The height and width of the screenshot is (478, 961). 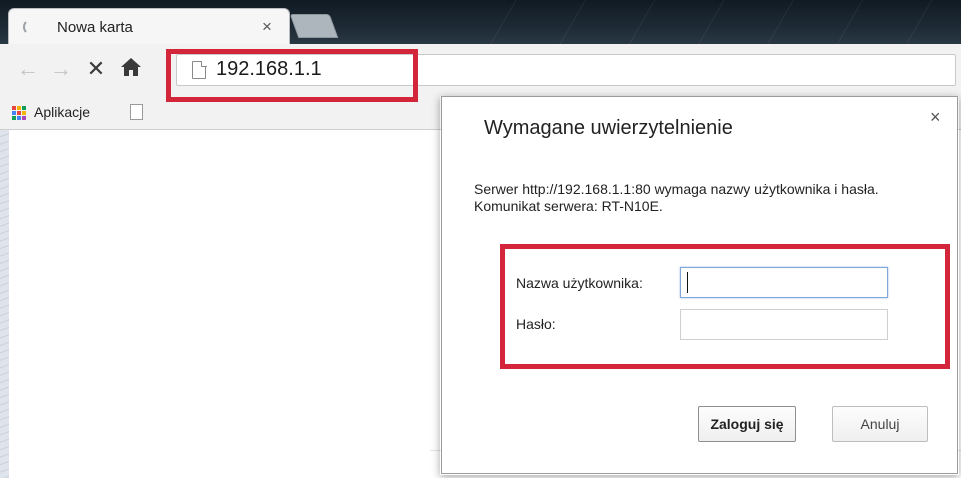 What do you see at coordinates (267, 27) in the screenshot?
I see `tab-close-icon: ×` at bounding box center [267, 27].